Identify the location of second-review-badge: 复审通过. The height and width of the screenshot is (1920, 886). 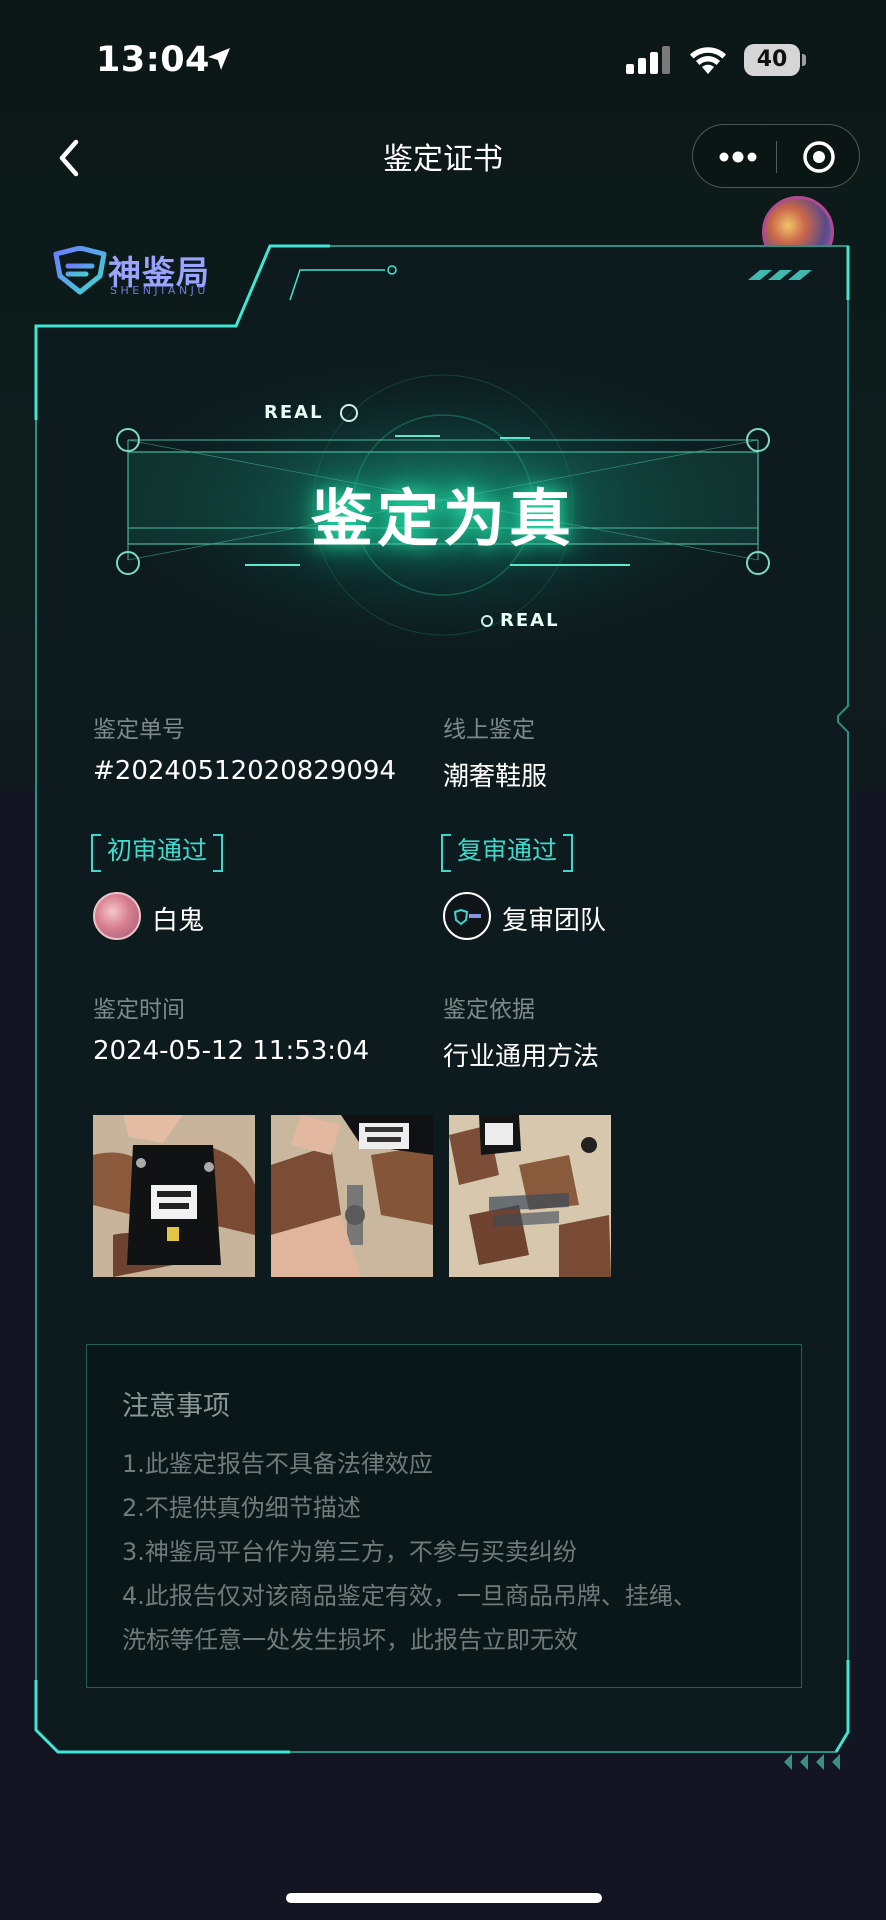
(507, 853).